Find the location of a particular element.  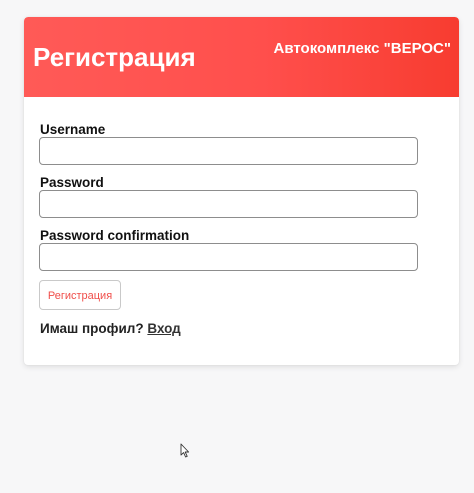

login-link: Вход is located at coordinates (163, 328).